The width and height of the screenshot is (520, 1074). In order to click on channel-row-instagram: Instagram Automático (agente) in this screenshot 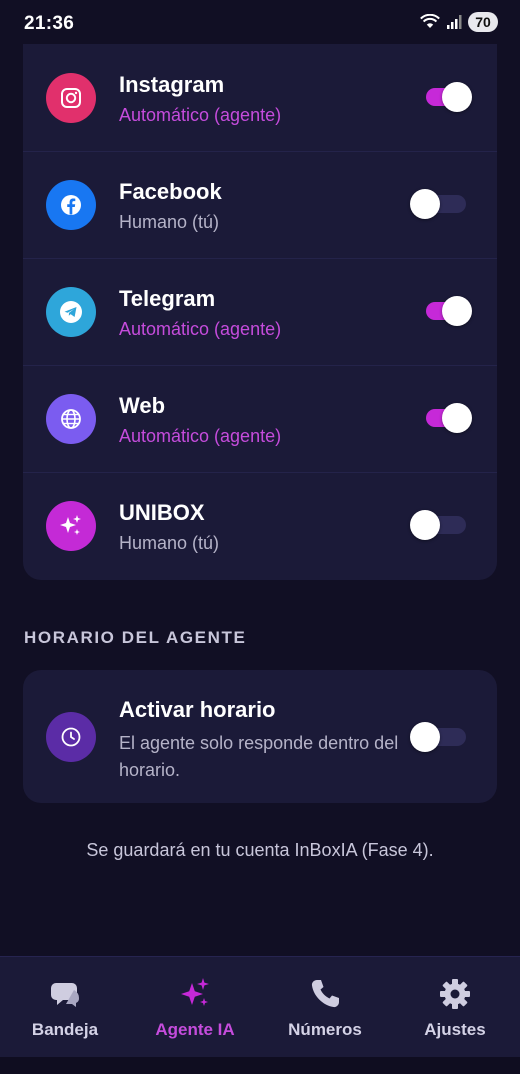, I will do `click(260, 97)`.